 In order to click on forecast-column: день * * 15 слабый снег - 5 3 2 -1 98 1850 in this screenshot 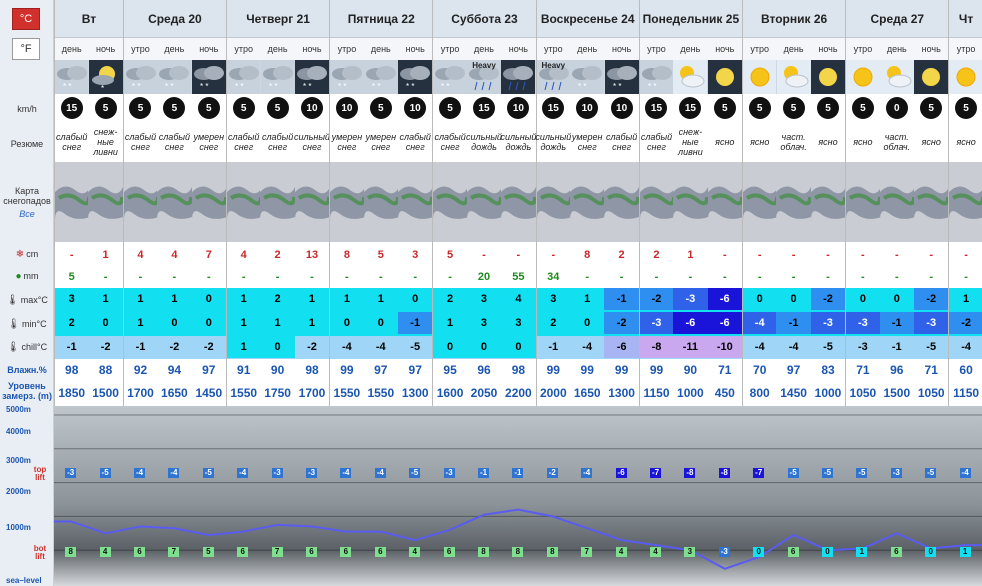, I will do `click(71, 203)`.